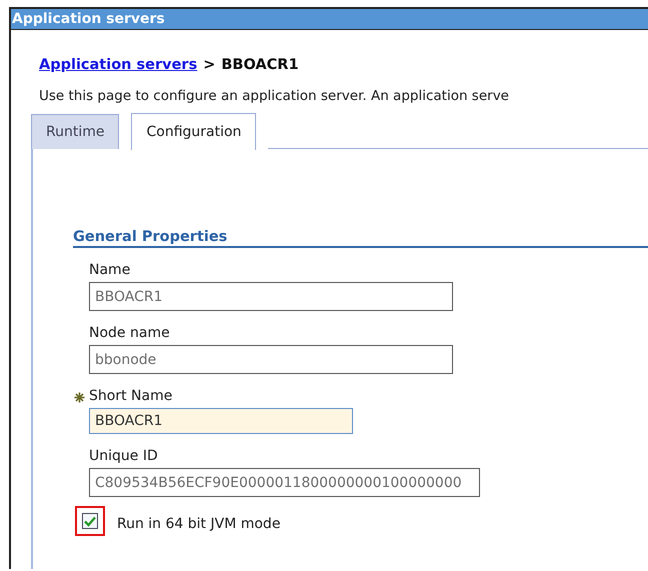 Image resolution: width=648 pixels, height=571 pixels. Describe the element at coordinates (284, 482) in the screenshot. I see `input-field: C809534B56ECF90E0000011800000000100000000` at that location.